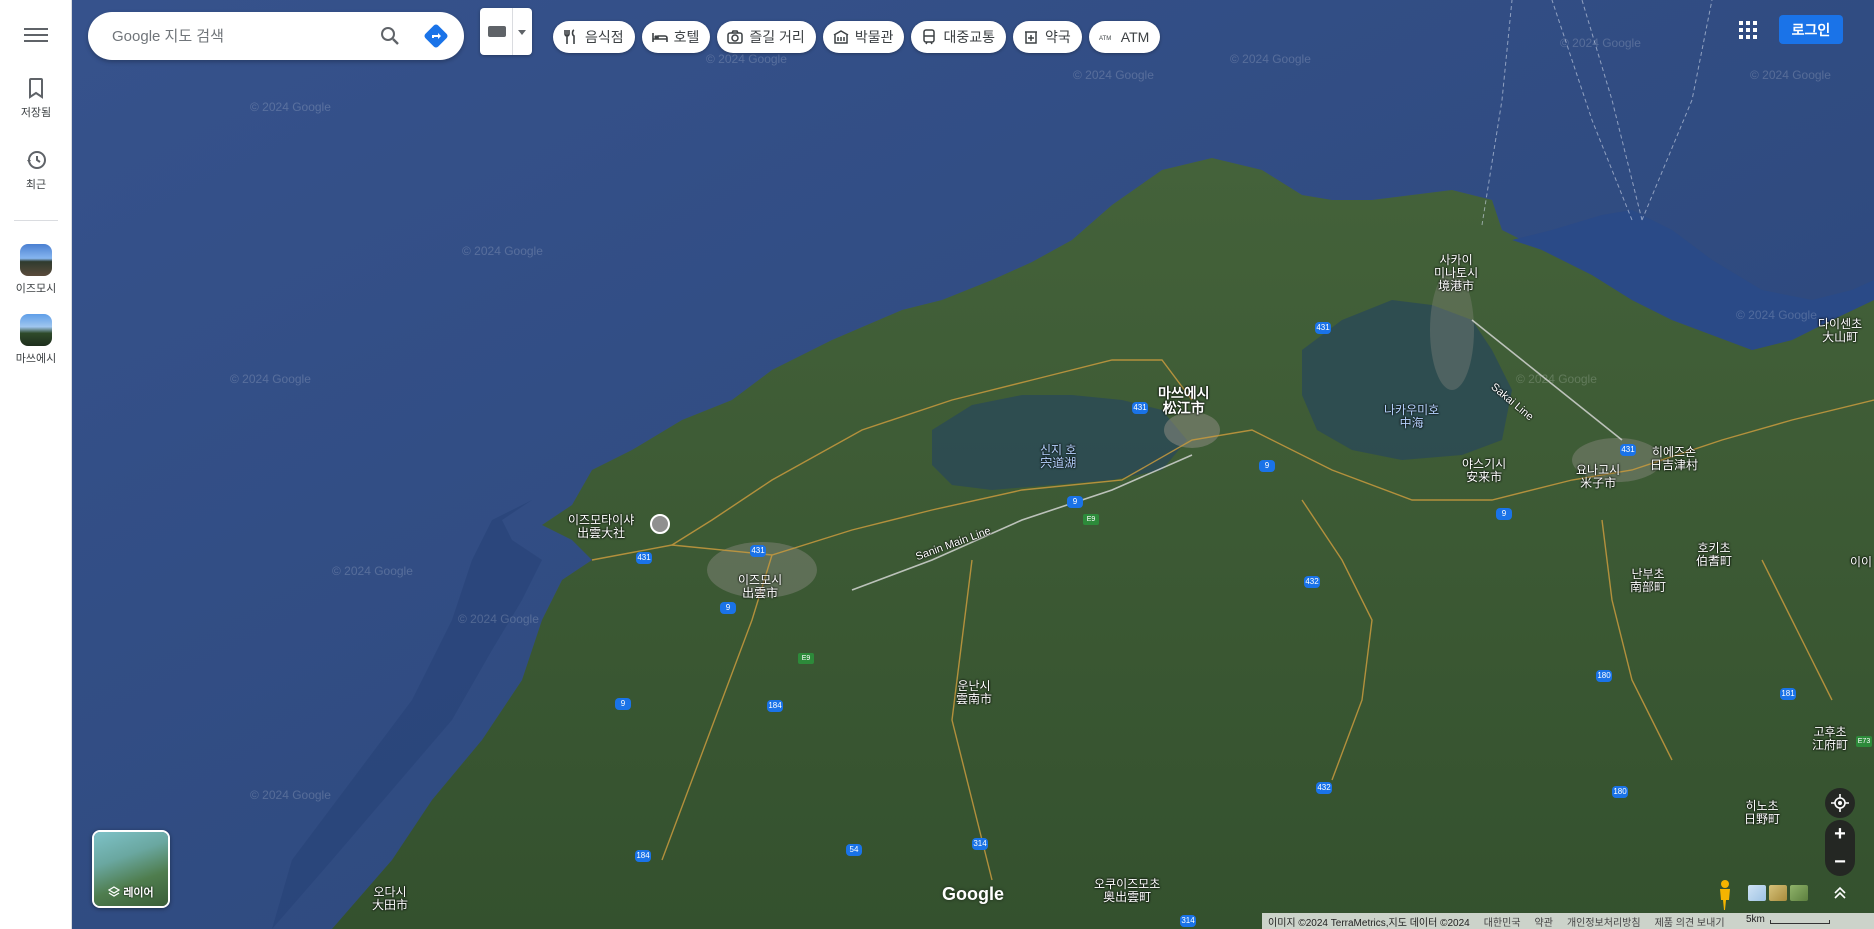  What do you see at coordinates (1604, 676) in the screenshot?
I see `route-shield: 180` at bounding box center [1604, 676].